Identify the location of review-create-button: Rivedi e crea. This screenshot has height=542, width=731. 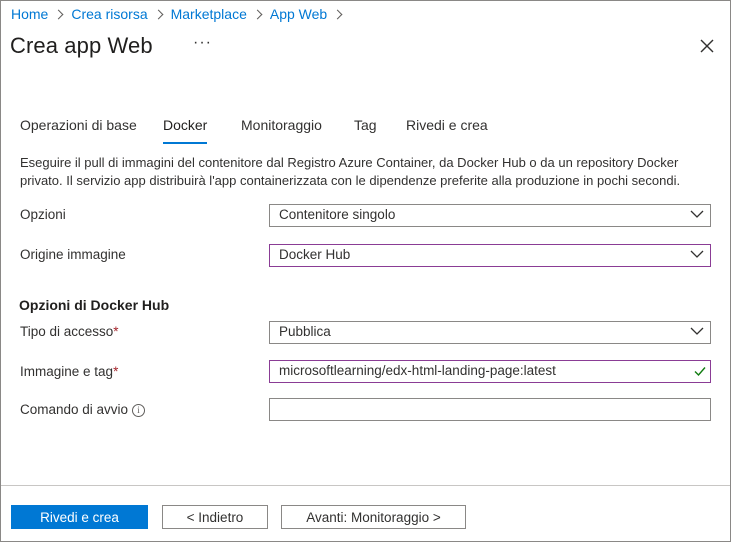
(79, 517).